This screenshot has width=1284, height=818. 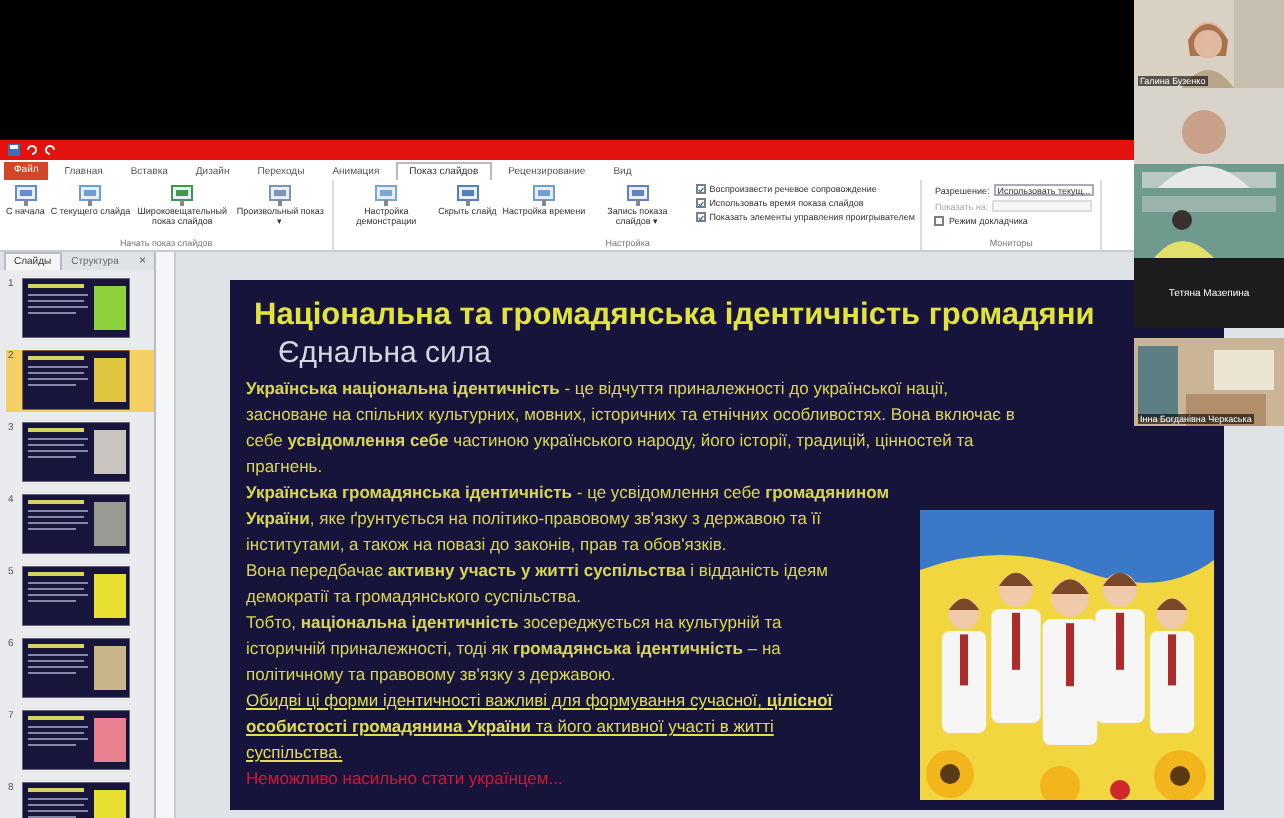 What do you see at coordinates (515, 649) in the screenshot?
I see `paragraph: Тобто, національна ідентичність зосереджується на культурній та історичній приналежності, тоді як громадянська ідентичність – на політичному та правовому зв'язку з державою.` at bounding box center [515, 649].